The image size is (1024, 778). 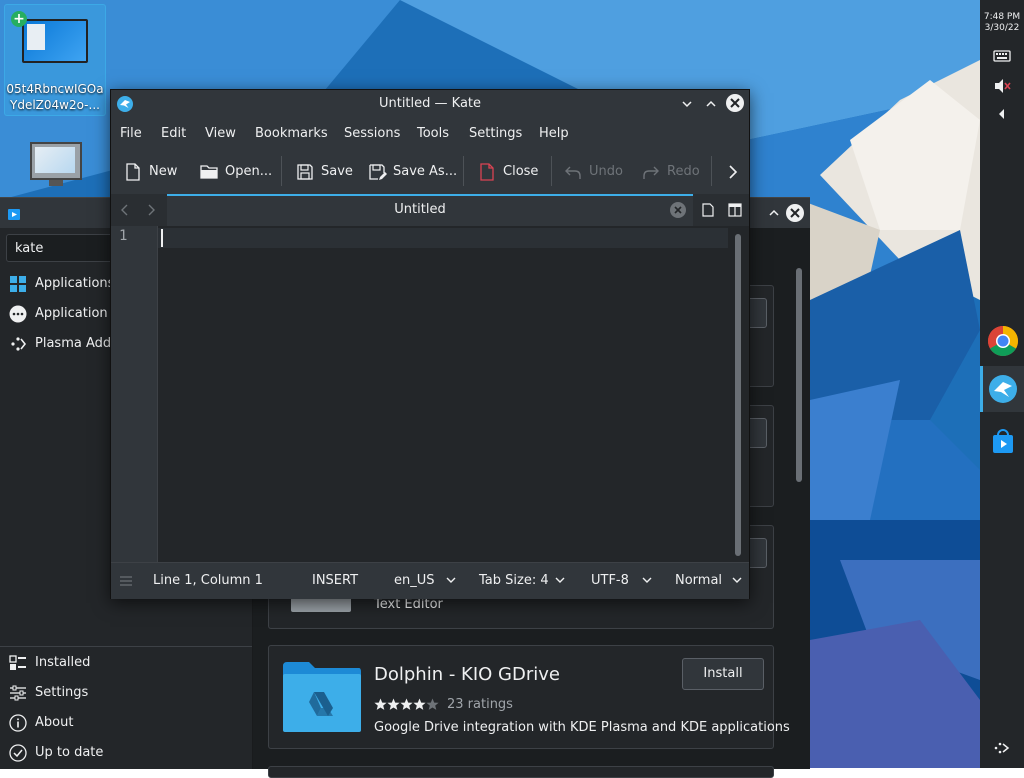 What do you see at coordinates (433, 133) in the screenshot?
I see `menu-tools: Tools` at bounding box center [433, 133].